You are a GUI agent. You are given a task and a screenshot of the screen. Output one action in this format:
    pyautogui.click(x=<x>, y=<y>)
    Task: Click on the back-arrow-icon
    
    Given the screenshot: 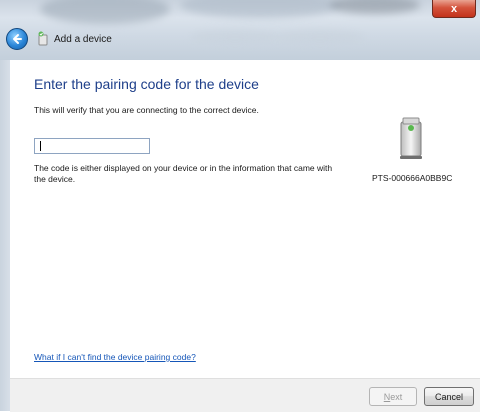 What is the action you would take?
    pyautogui.click(x=17, y=39)
    